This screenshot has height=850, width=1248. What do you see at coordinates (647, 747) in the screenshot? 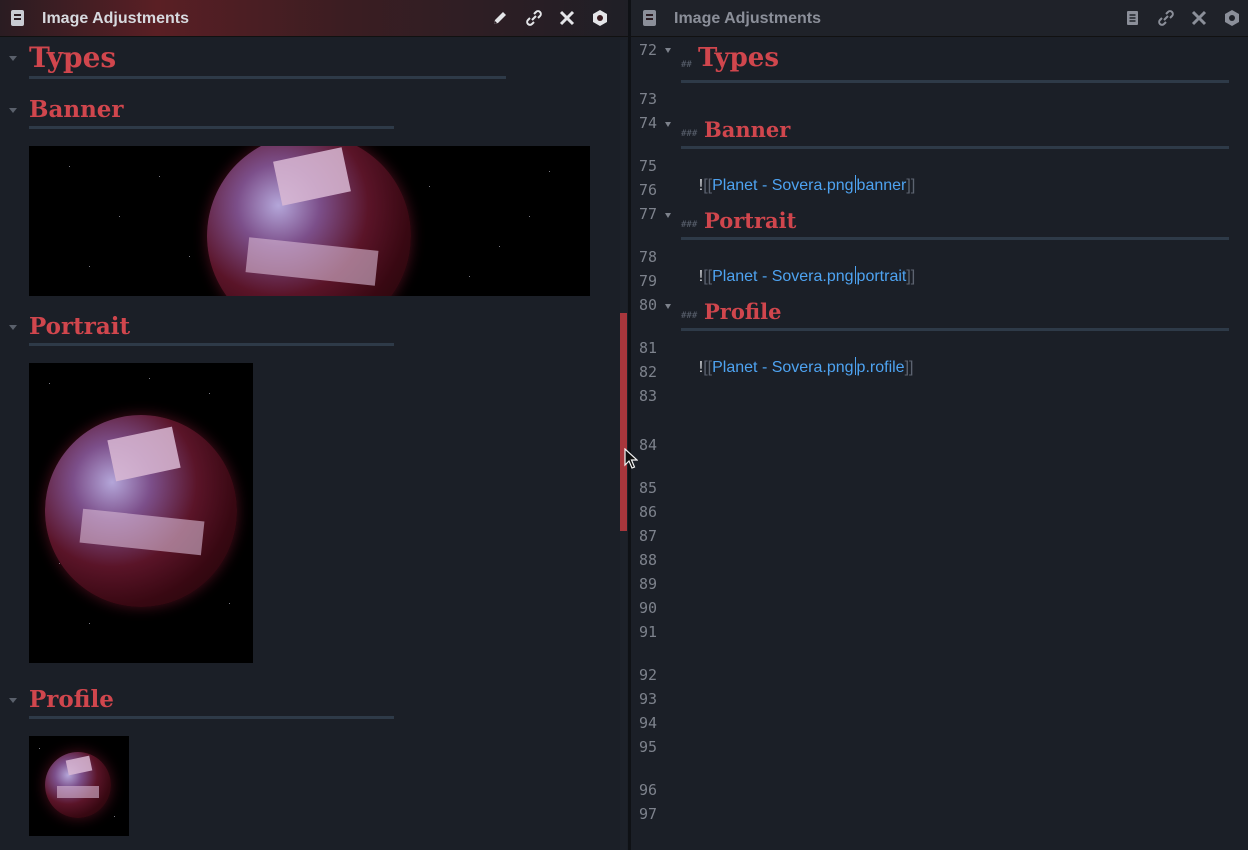
I see `line-number: 95` at bounding box center [647, 747].